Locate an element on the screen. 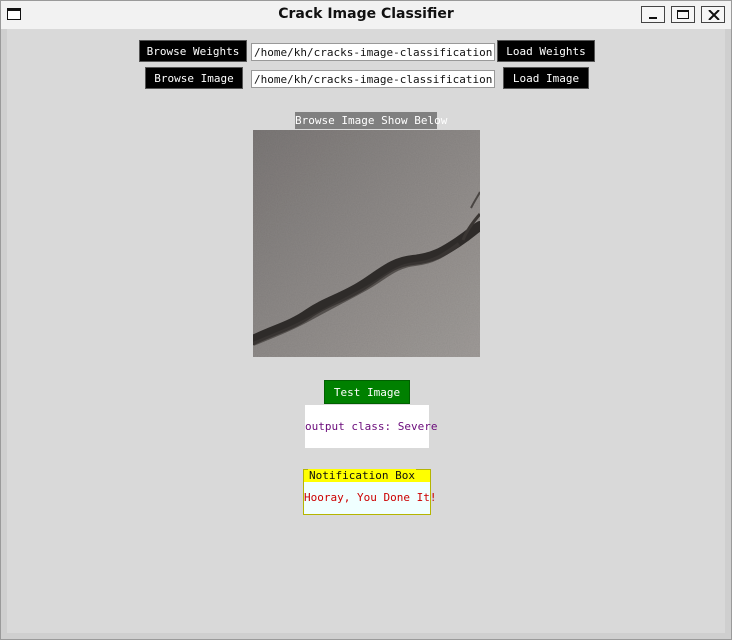  window-title: Crack Image Classifier is located at coordinates (366, 14).